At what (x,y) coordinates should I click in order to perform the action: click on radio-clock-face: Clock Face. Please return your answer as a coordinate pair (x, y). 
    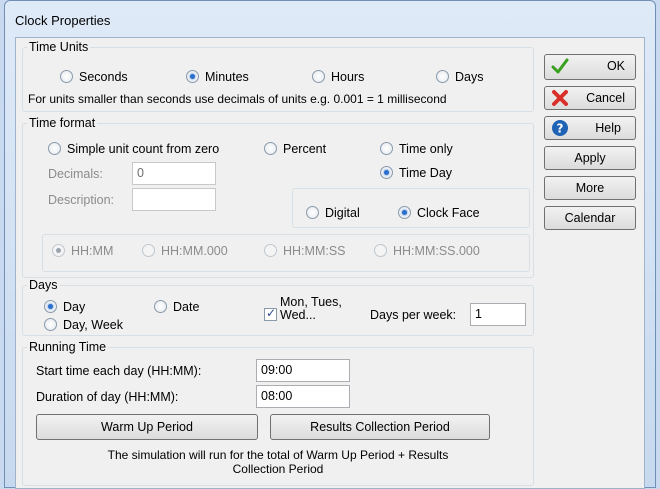
    Looking at the image, I should click on (439, 213).